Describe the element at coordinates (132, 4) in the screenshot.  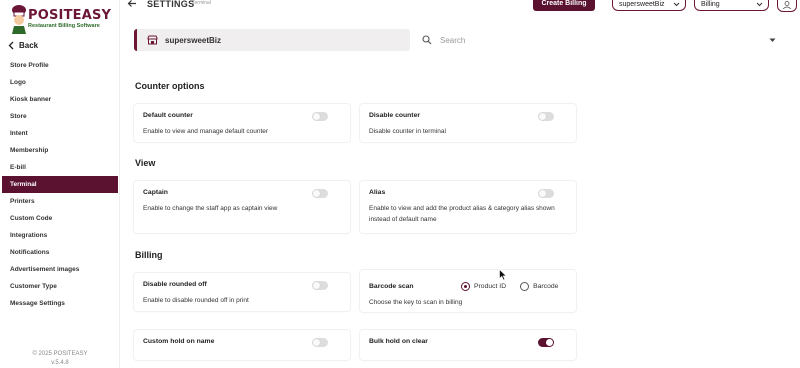
I see `arrow-left-icon` at that location.